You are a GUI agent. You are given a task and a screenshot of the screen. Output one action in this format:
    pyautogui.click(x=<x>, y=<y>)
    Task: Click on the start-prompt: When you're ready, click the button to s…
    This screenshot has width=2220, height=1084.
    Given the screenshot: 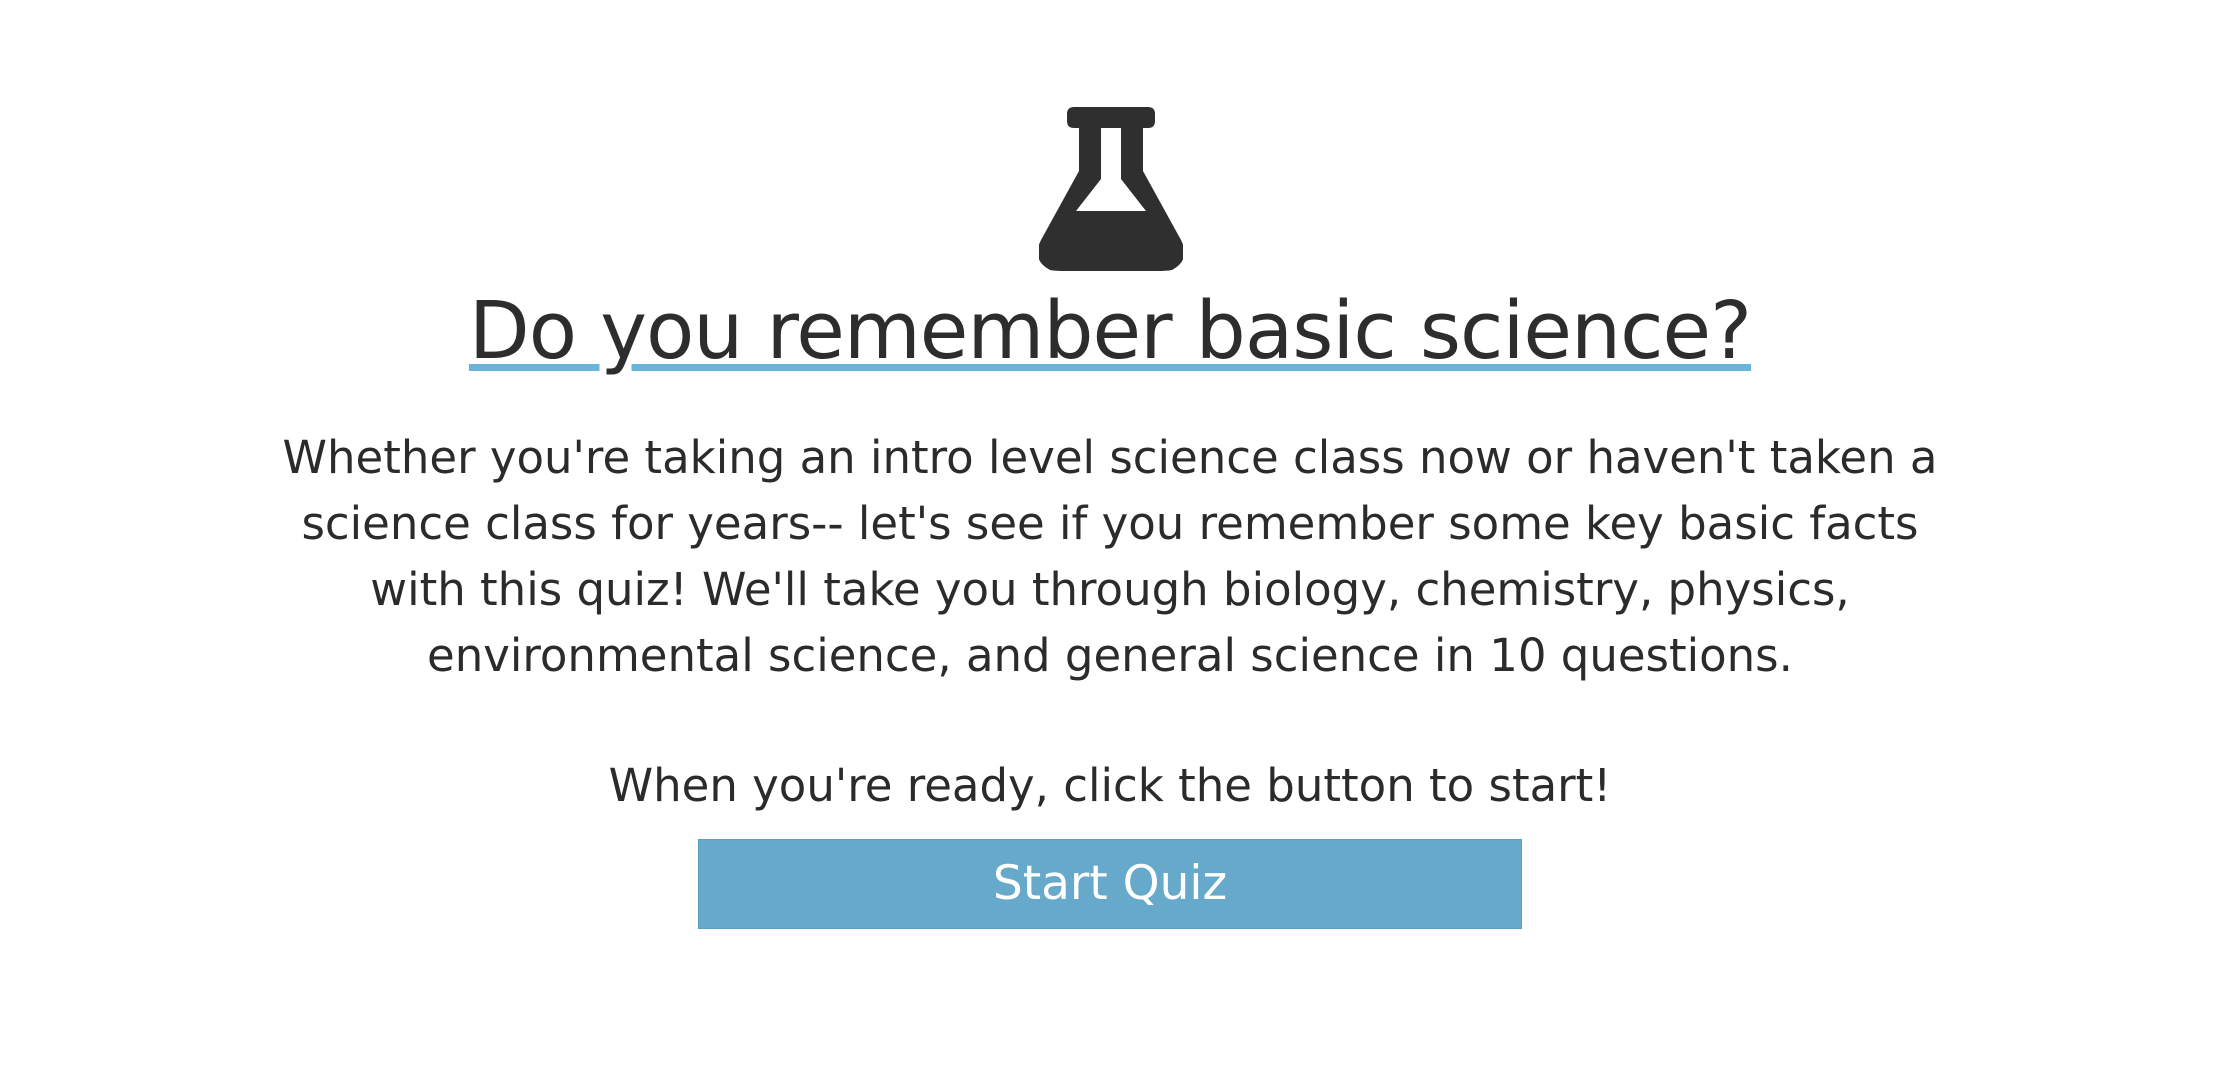 What is the action you would take?
    pyautogui.click(x=1110, y=785)
    